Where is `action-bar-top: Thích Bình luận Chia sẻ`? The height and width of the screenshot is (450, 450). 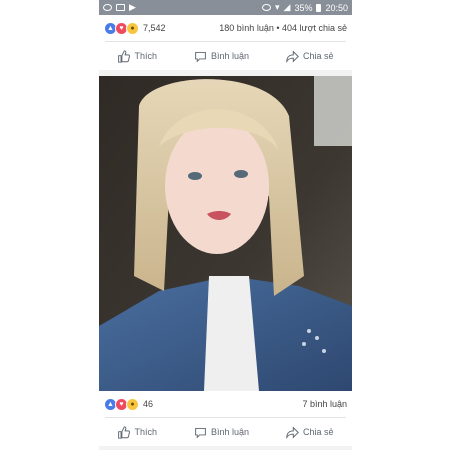 action-bar-top: Thích Bình luận Chia sẻ is located at coordinates (225, 56).